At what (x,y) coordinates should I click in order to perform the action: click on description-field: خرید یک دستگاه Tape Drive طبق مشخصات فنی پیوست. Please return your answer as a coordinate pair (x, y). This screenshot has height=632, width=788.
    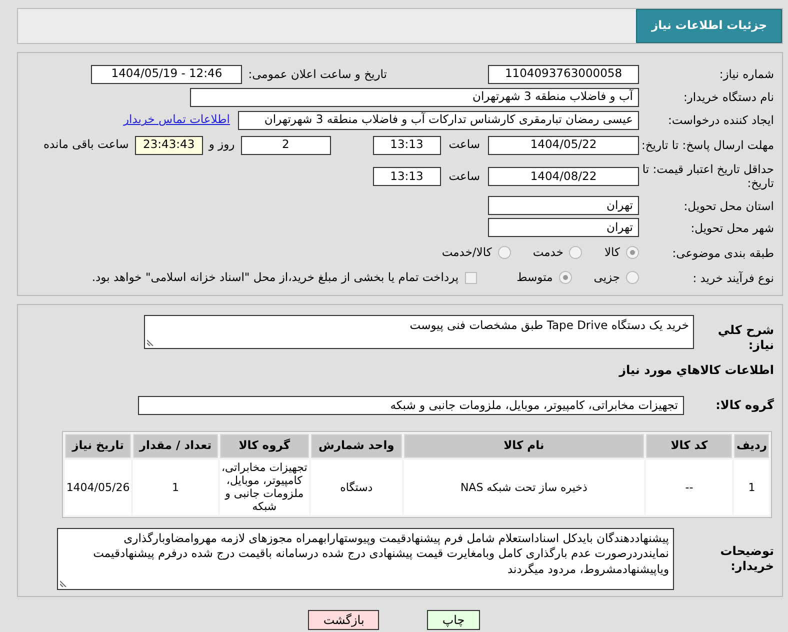
    Looking at the image, I should click on (419, 331).